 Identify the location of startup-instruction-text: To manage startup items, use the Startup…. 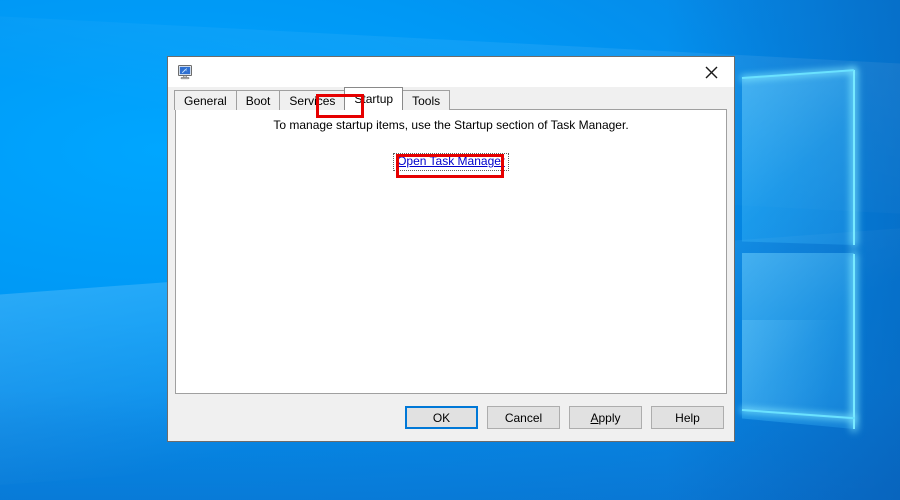
(451, 125).